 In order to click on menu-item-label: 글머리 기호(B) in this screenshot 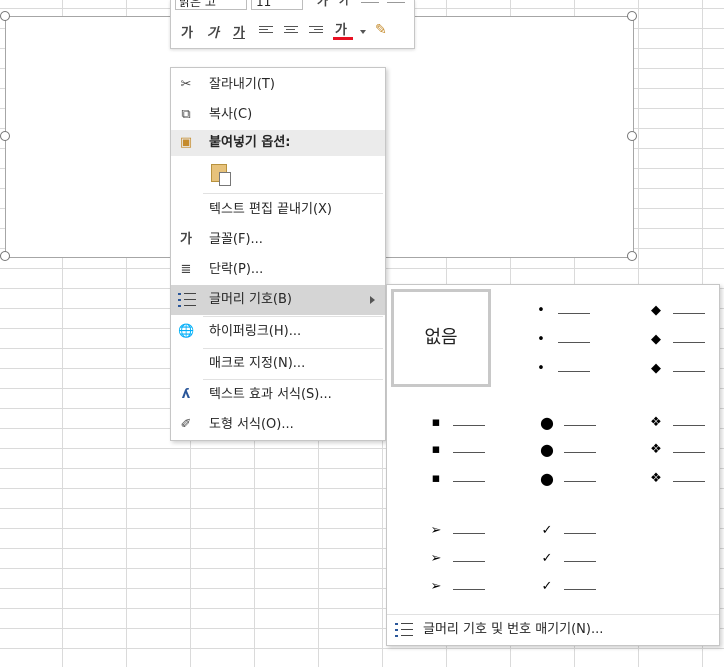, I will do `click(250, 299)`.